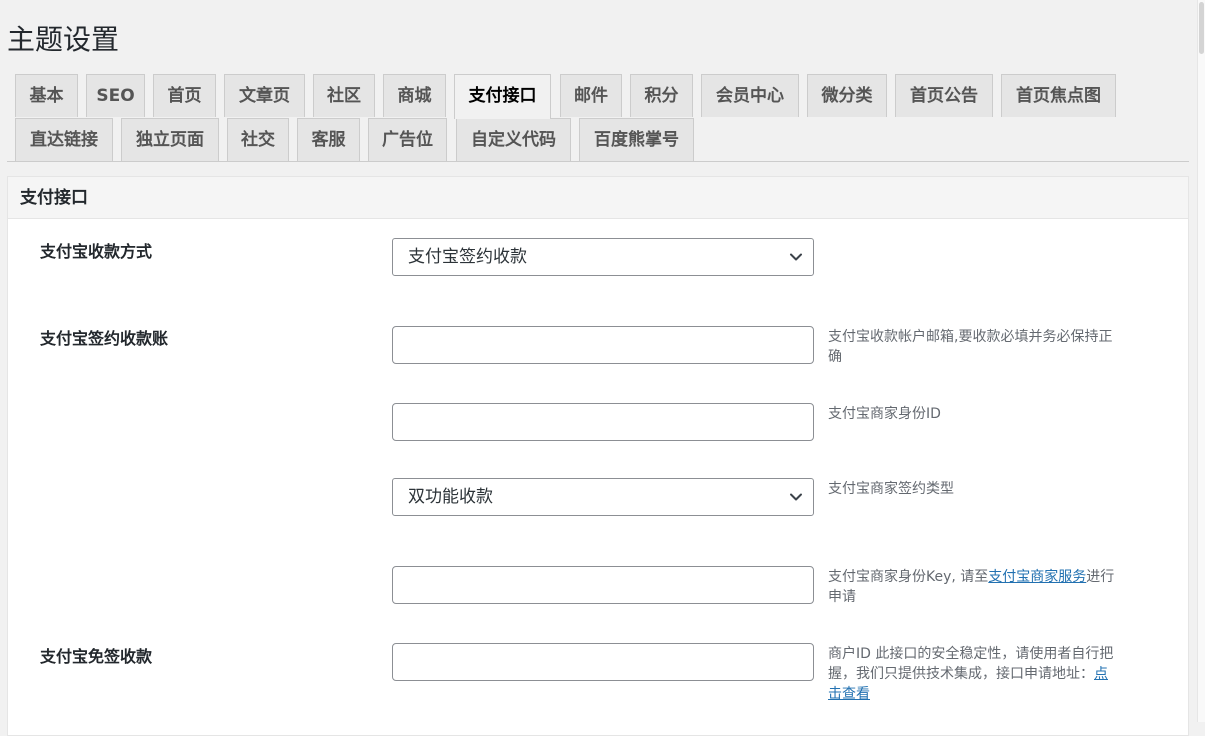  What do you see at coordinates (884, 414) in the screenshot?
I see `alipay-partner-id-desc: 支付宝商家身份ID` at bounding box center [884, 414].